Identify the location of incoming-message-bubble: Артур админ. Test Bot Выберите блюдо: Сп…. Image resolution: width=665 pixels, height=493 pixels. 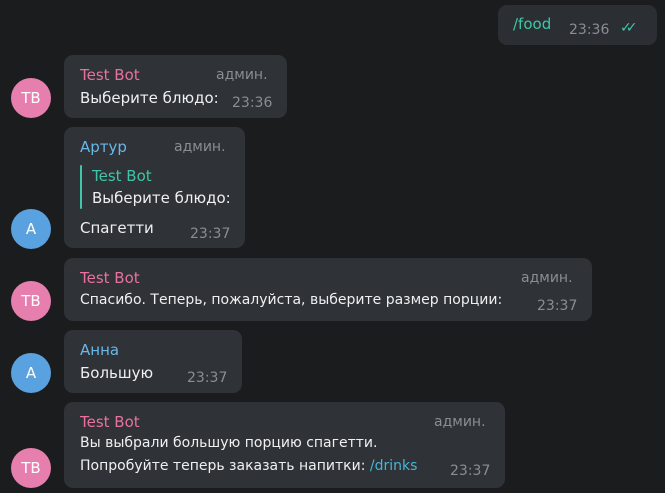
(154, 187).